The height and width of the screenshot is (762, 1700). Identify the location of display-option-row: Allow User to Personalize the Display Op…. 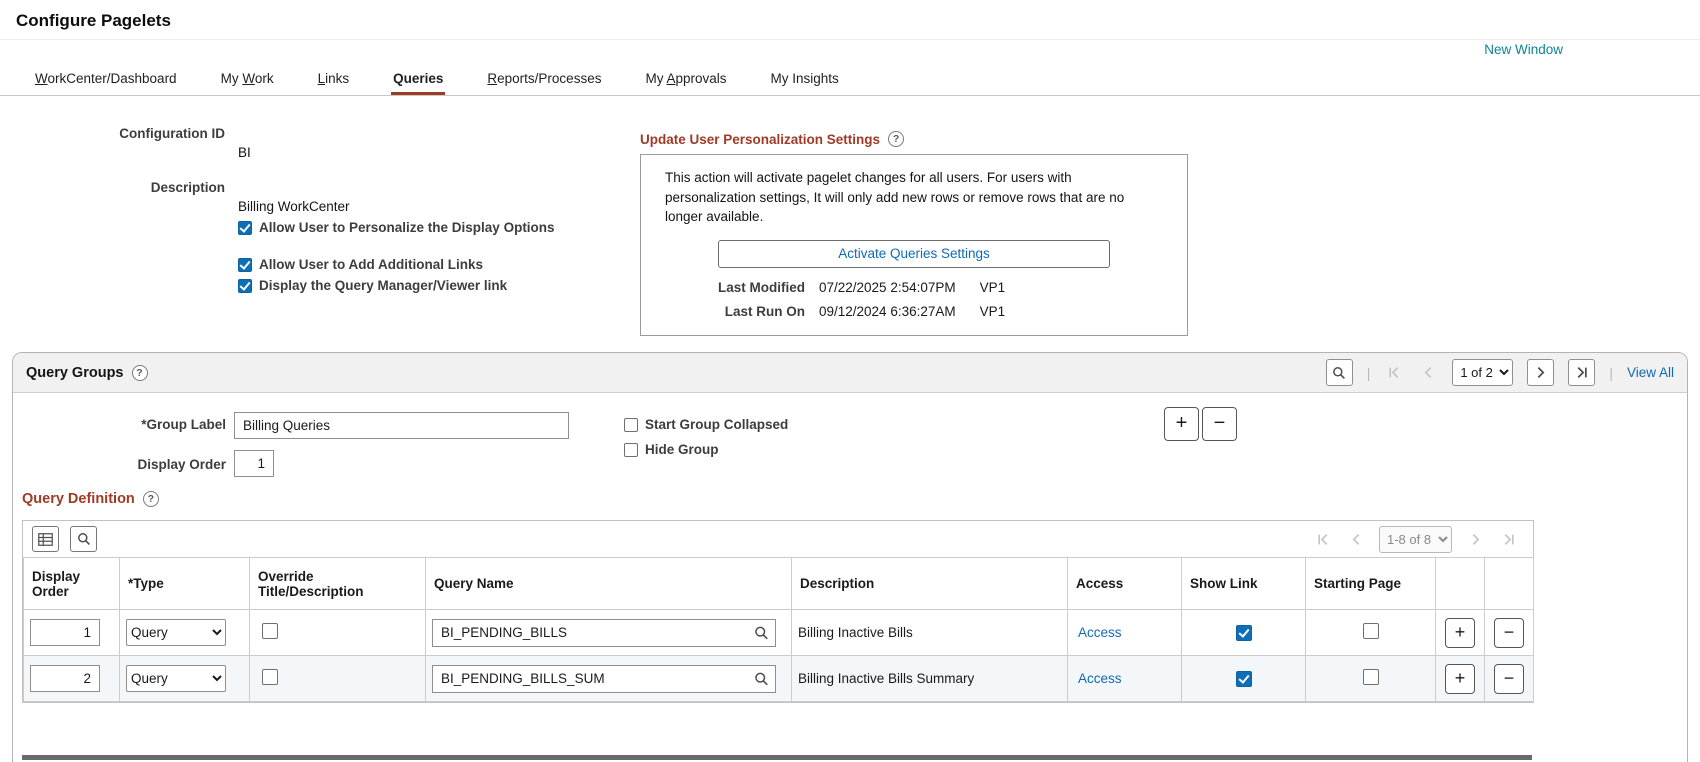
(426, 227).